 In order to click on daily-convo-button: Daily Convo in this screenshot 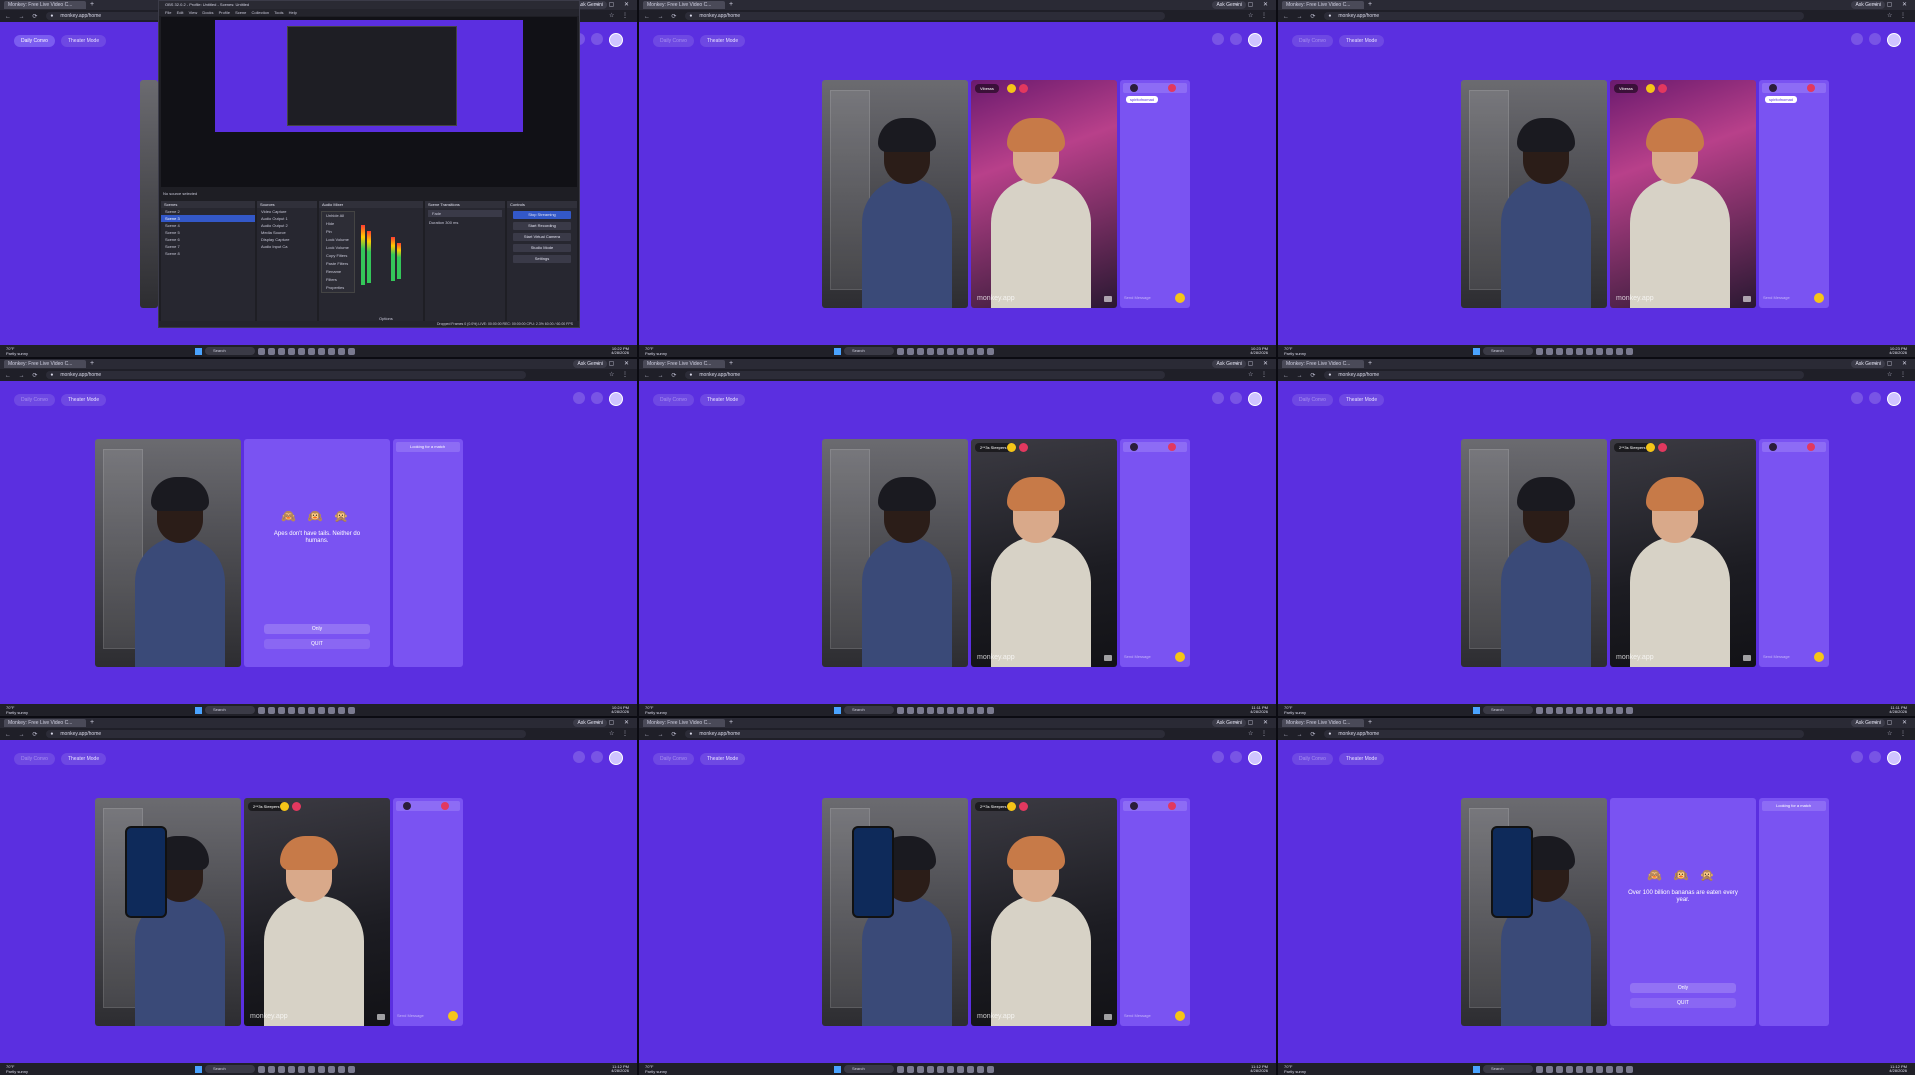, I will do `click(34, 400)`.